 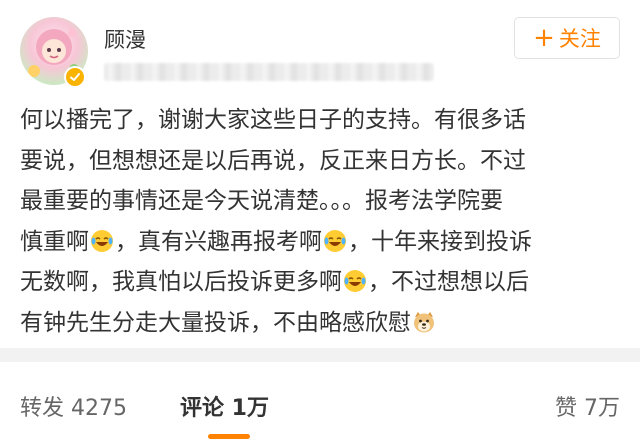 What do you see at coordinates (218, 241) in the screenshot?
I see `post-text-segment: ，真有兴趣再报考啊` at bounding box center [218, 241].